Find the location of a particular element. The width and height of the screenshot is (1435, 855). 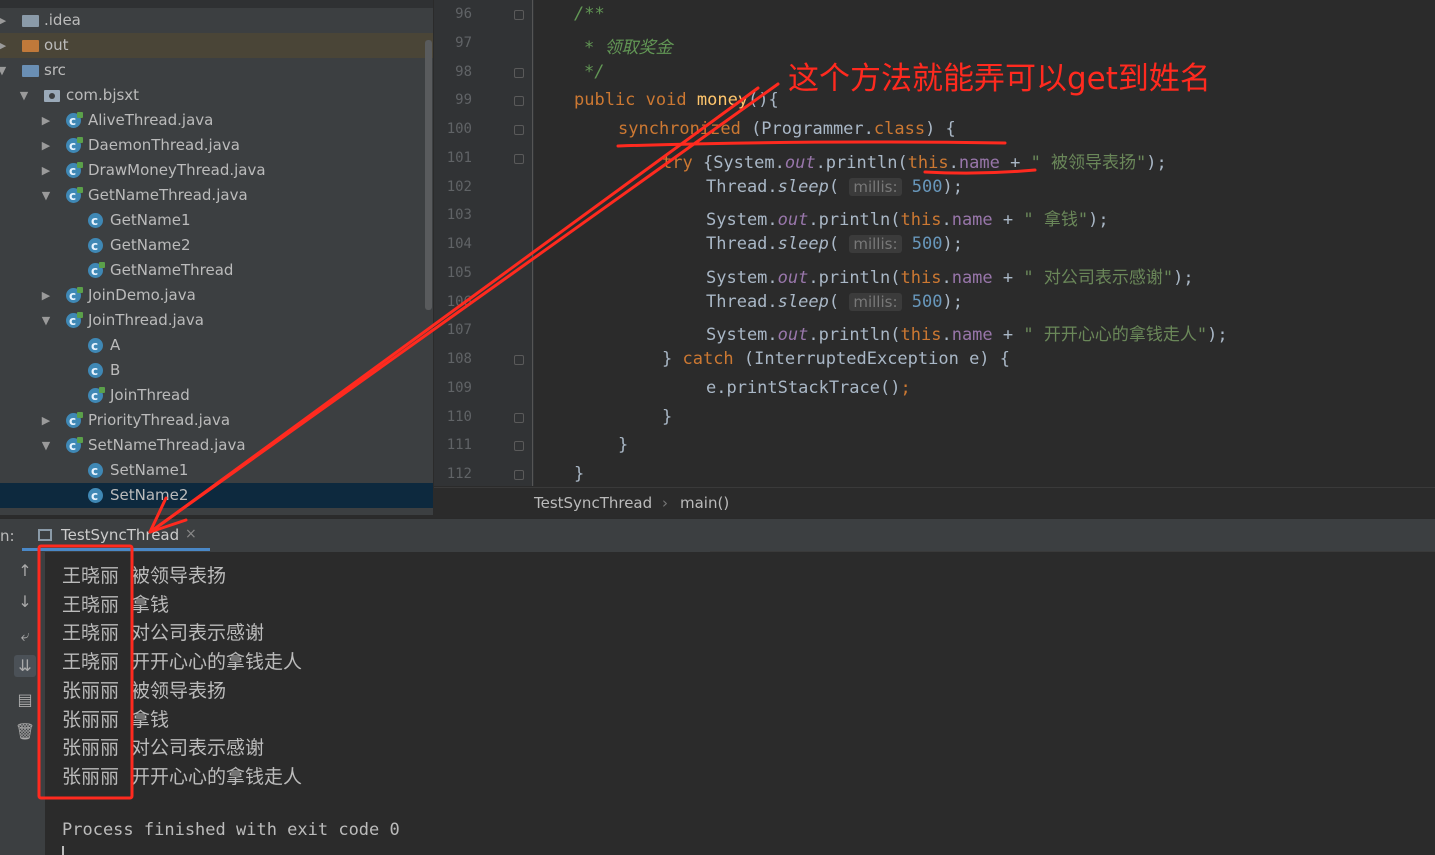

line-number: 107 is located at coordinates (459, 330).